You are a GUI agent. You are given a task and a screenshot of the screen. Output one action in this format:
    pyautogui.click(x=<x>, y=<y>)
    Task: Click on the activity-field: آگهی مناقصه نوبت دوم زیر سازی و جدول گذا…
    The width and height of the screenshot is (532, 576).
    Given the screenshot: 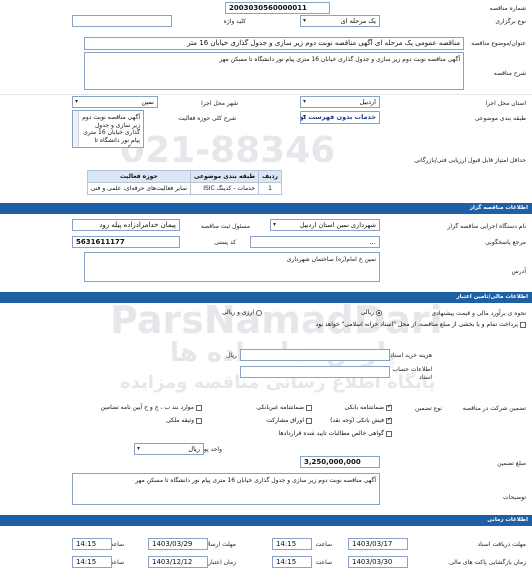 What is the action you would take?
    pyautogui.click(x=108, y=129)
    